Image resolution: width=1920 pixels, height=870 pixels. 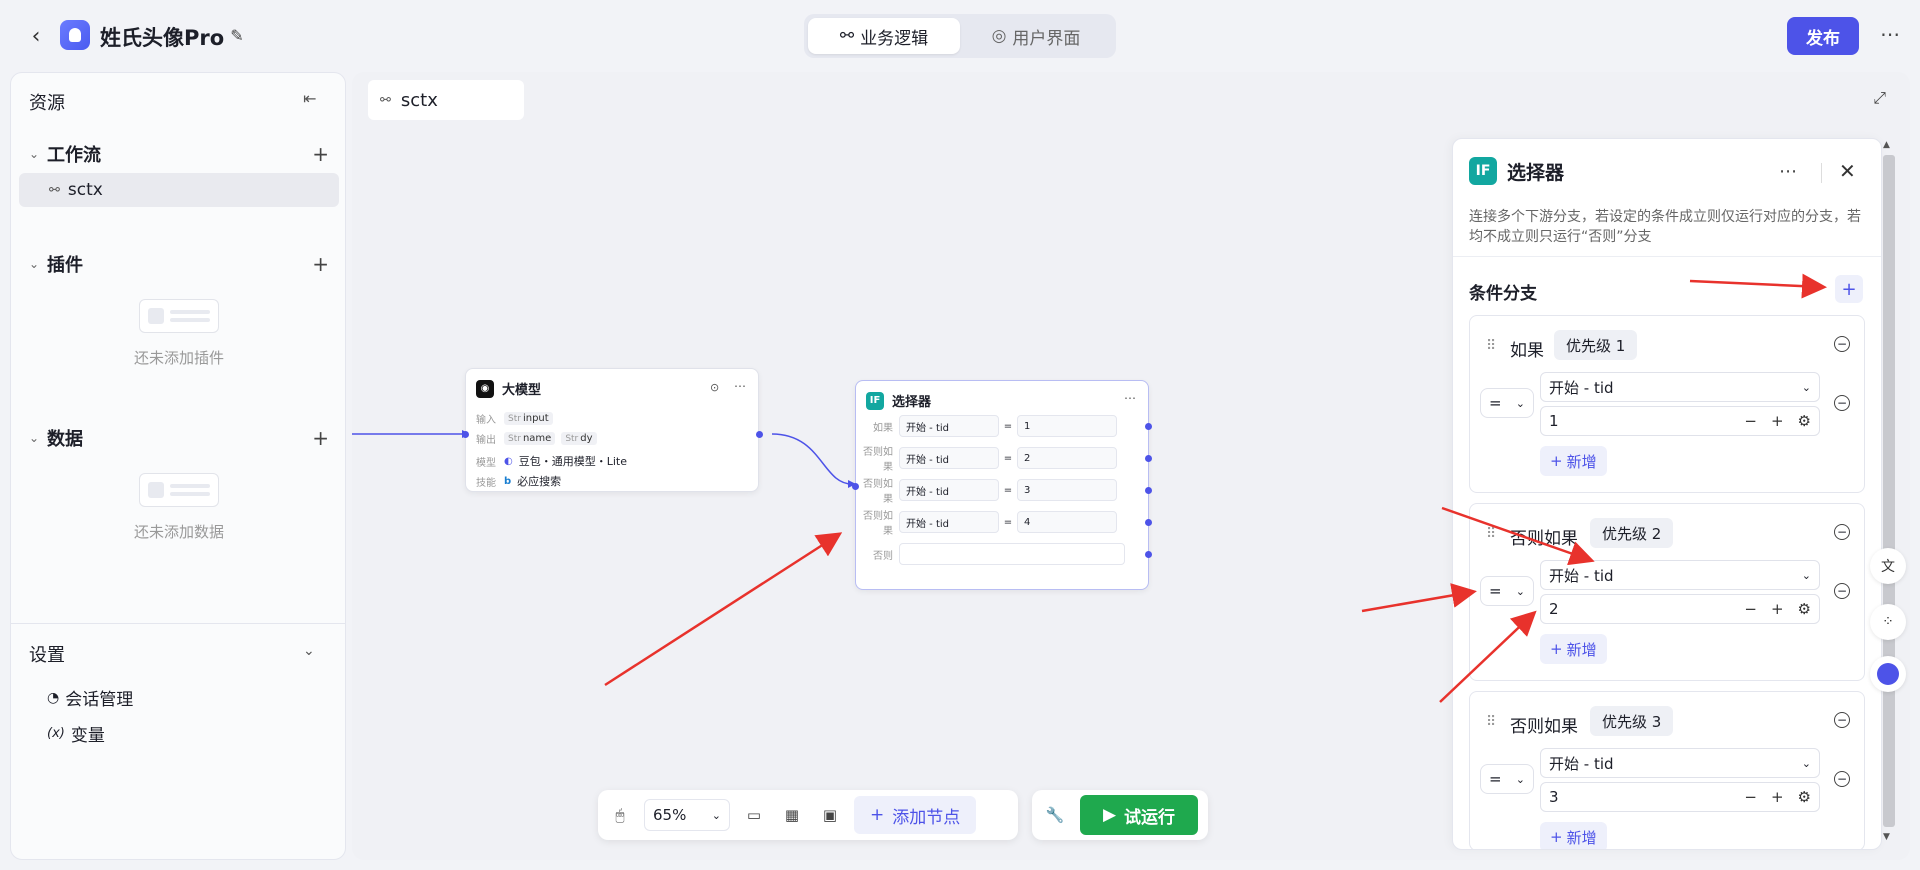 What do you see at coordinates (1849, 289) in the screenshot?
I see `add-branch-button: +` at bounding box center [1849, 289].